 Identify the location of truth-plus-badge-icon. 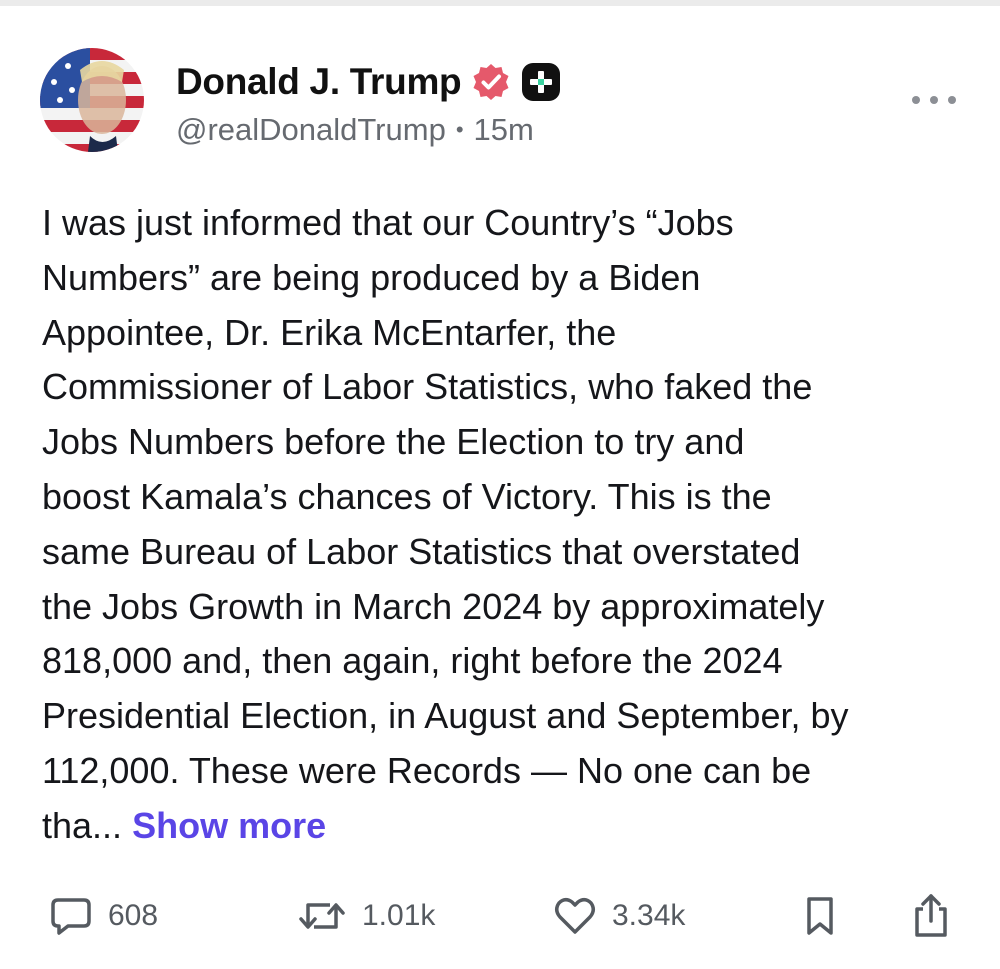
(541, 82).